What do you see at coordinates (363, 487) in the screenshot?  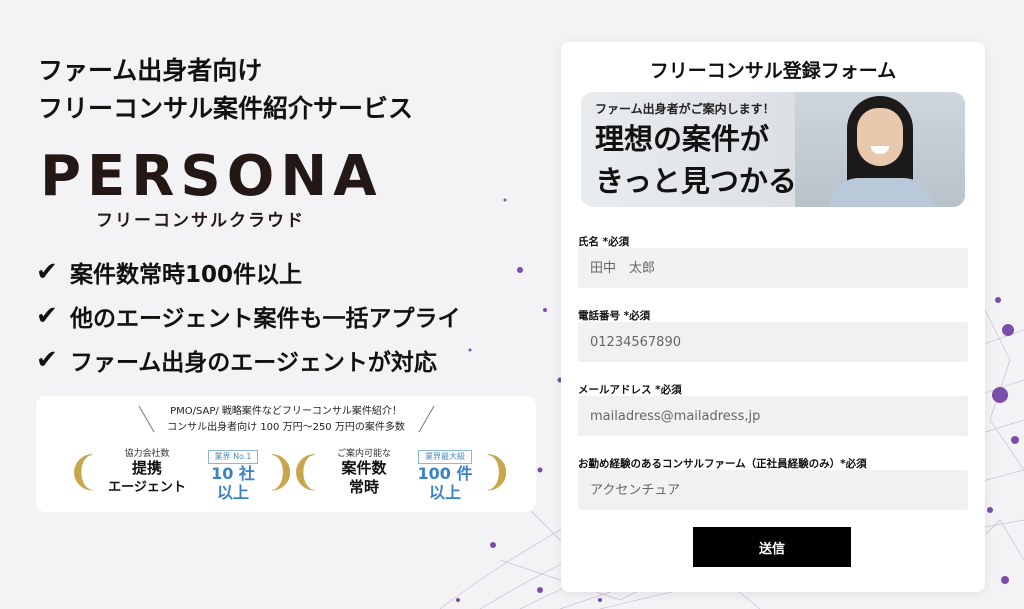 I see `award-title-line-2: 常時` at bounding box center [363, 487].